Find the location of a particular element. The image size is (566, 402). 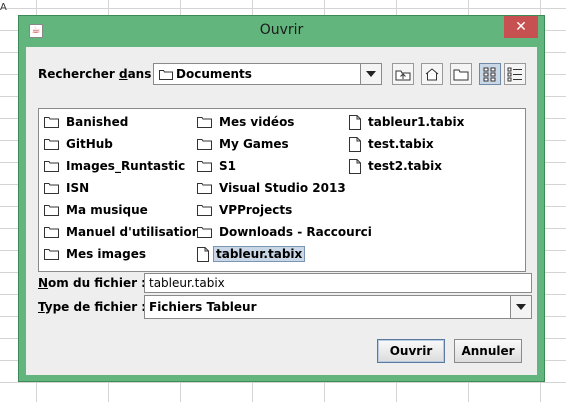

folder-item: ISN is located at coordinates (68, 188).